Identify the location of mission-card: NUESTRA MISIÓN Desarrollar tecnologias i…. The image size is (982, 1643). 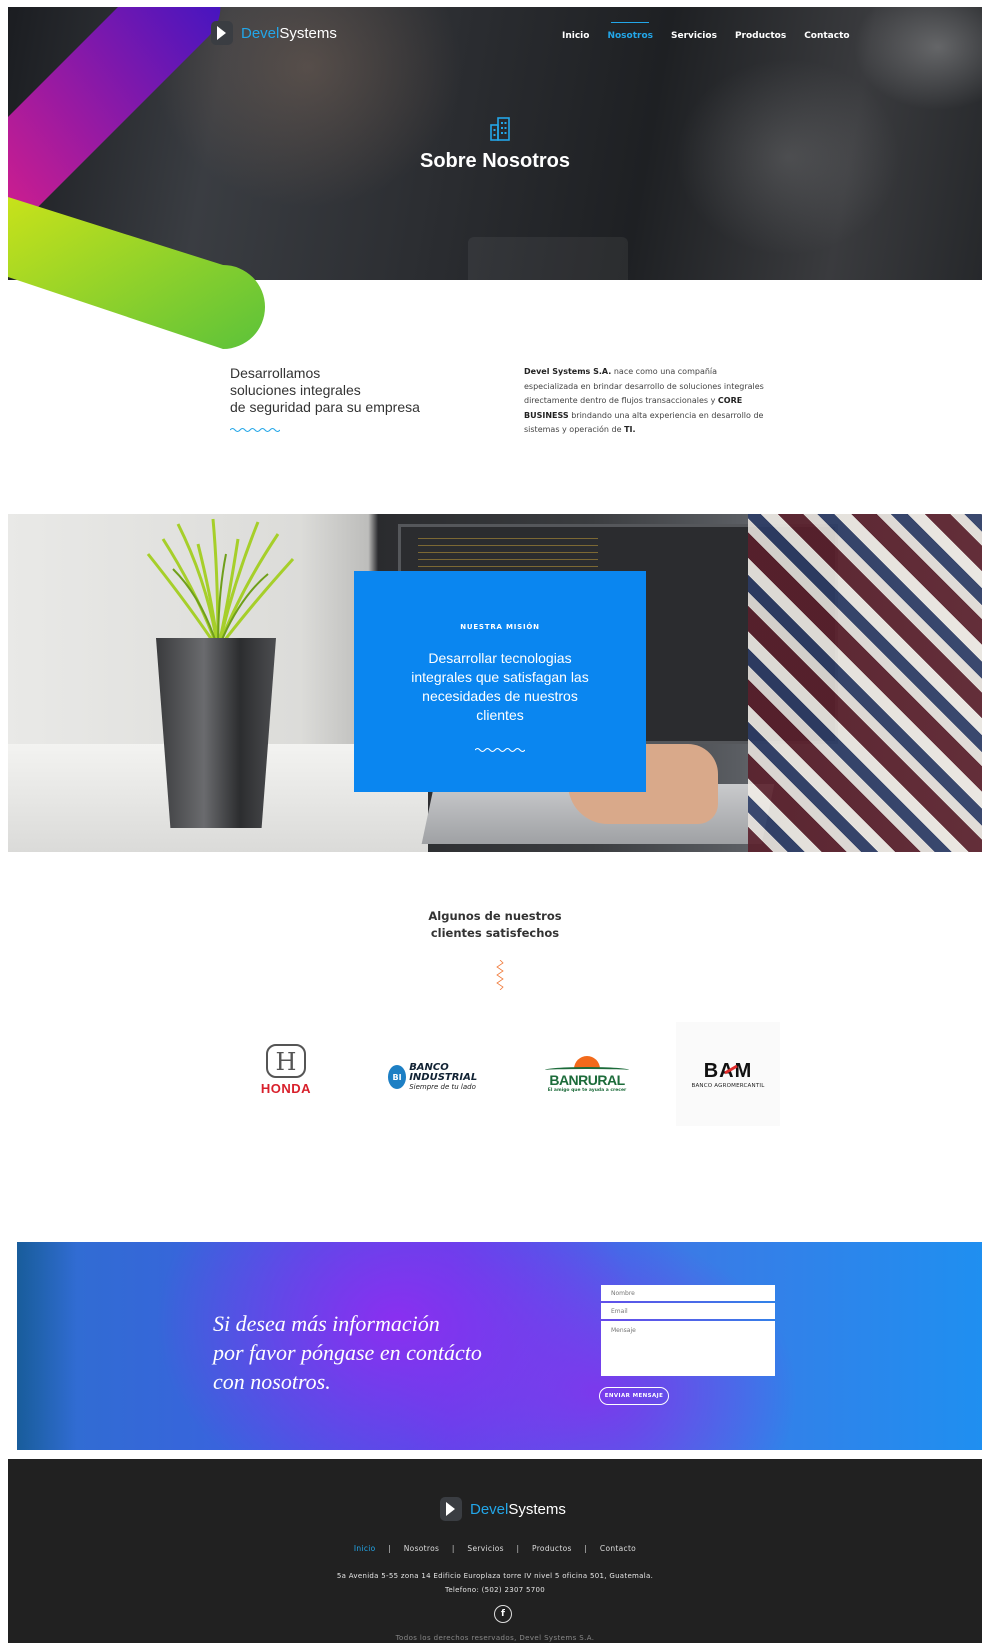
(500, 681).